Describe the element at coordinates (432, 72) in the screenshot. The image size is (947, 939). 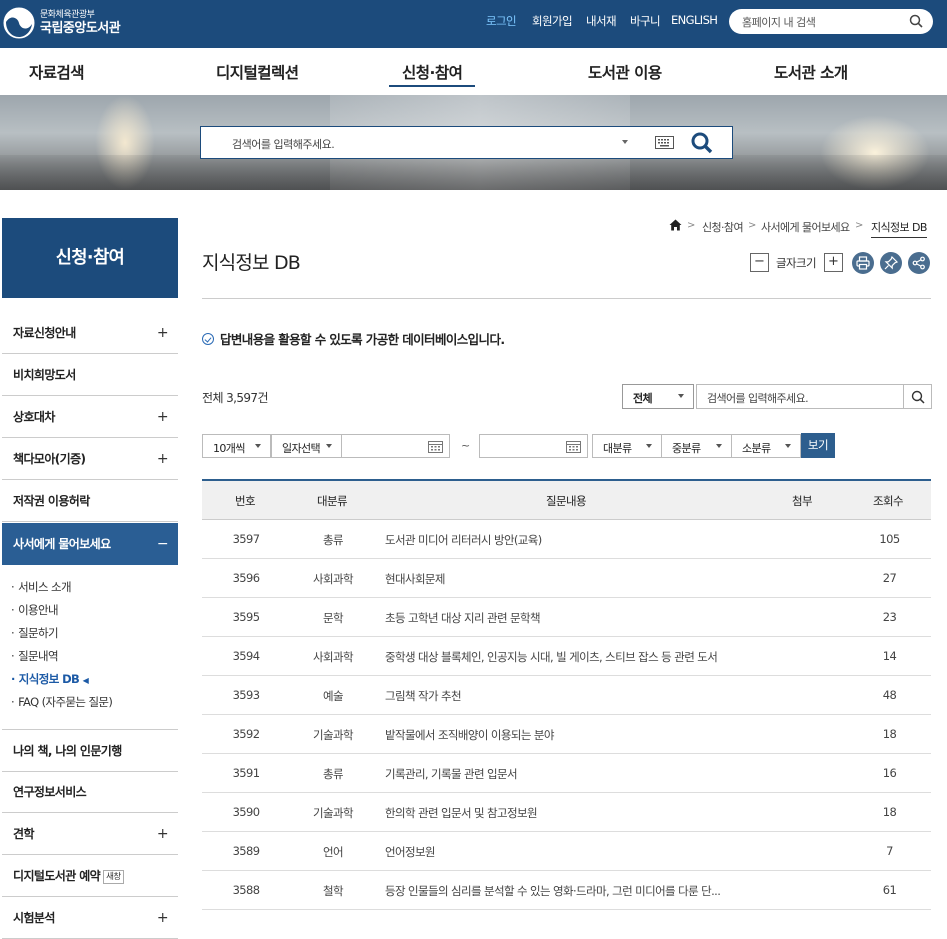
I see `nav-application: 신청·참여` at that location.